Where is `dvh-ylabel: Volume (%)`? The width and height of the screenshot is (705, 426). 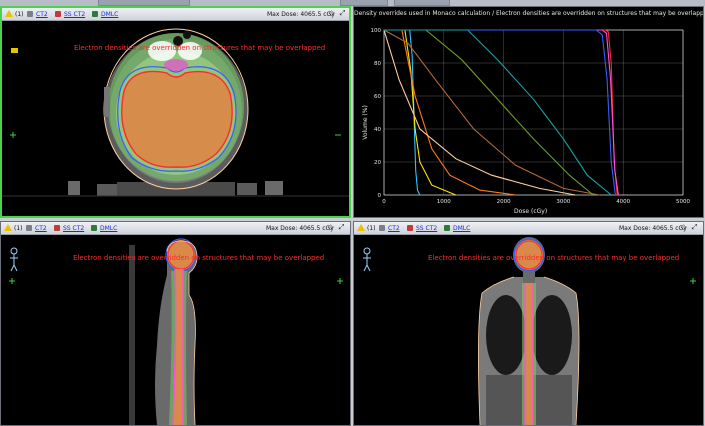
dvh-ylabel: Volume (%) is located at coordinates (365, 122).